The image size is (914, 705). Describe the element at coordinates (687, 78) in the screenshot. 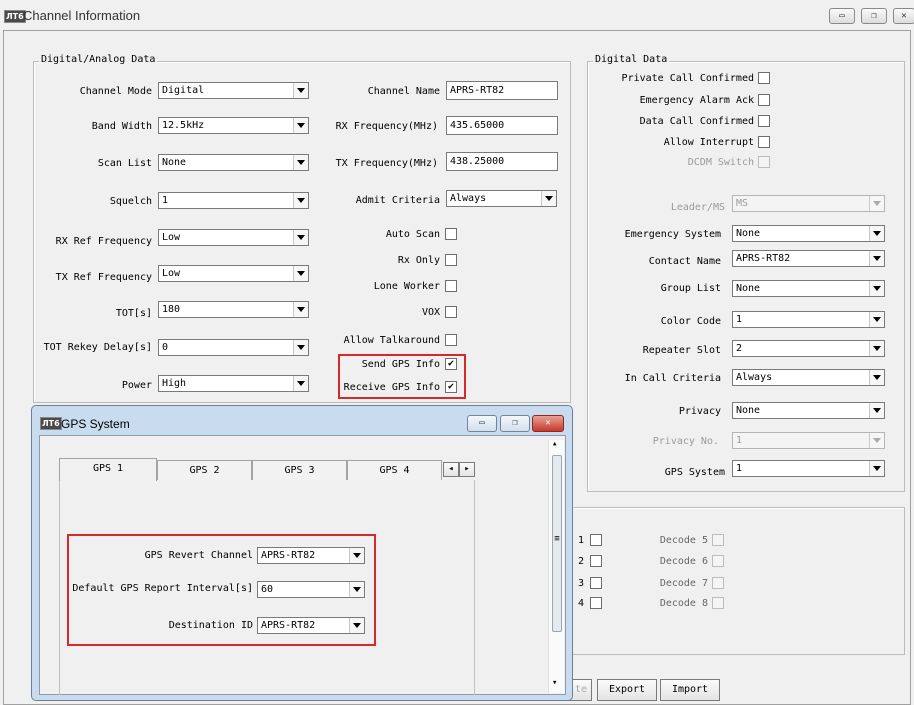

I see `private-call-label: Private Call Confirmed` at that location.